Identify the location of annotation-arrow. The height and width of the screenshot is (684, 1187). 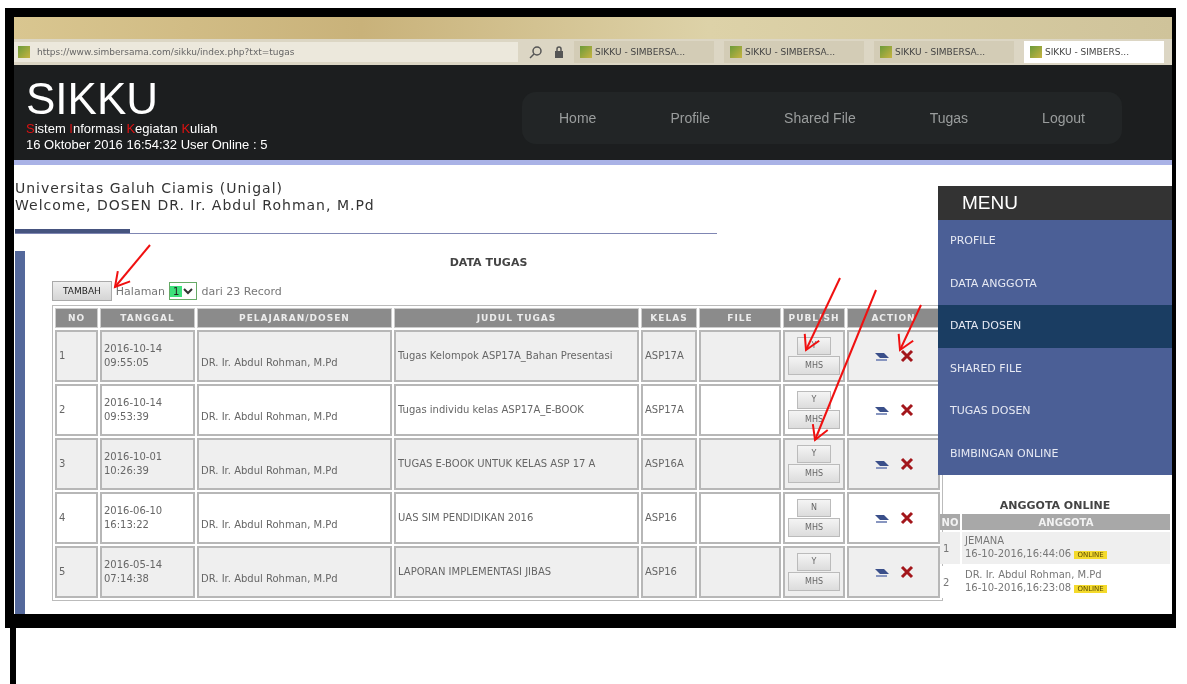
(132, 266).